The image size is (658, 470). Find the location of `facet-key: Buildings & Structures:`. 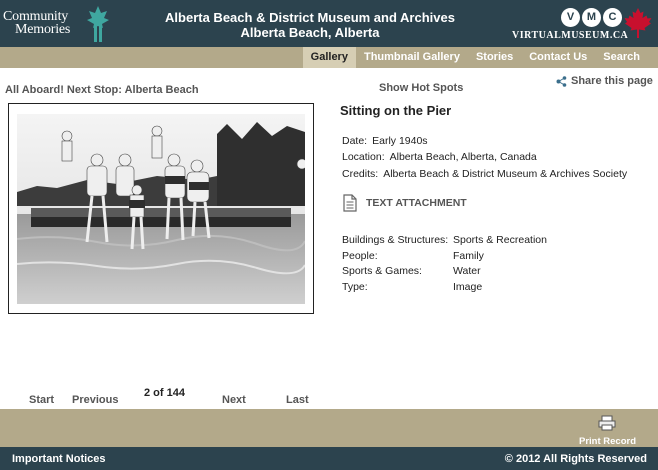

facet-key: Buildings & Structures: is located at coordinates (395, 240).